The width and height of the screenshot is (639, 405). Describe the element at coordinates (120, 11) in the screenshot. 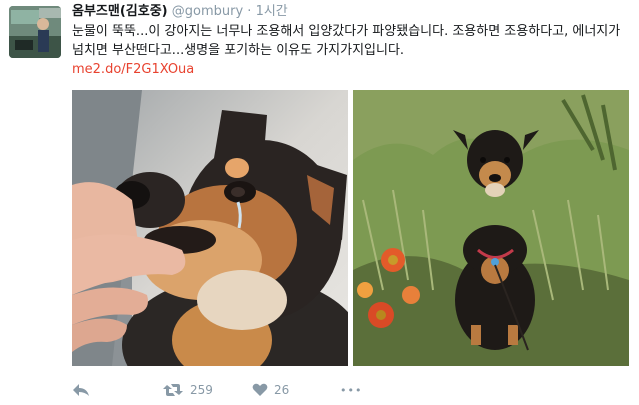

I see `author-name: 옴부즈맨(김호중)` at that location.